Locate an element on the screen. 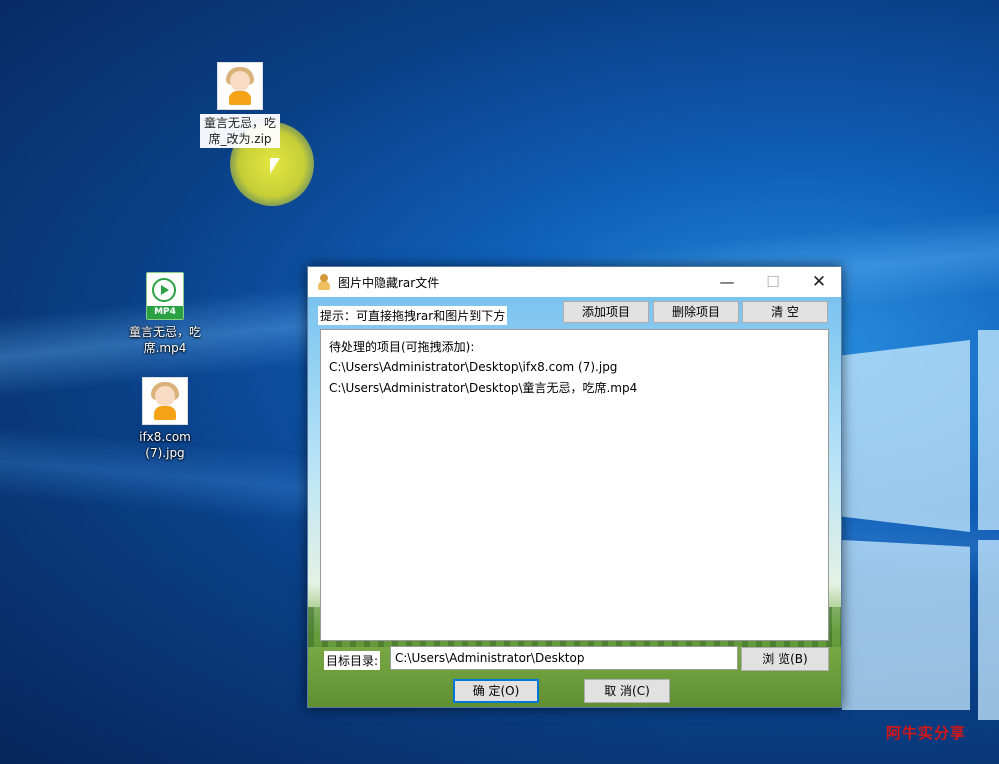  cancel-button: 取 消(C) is located at coordinates (627, 691).